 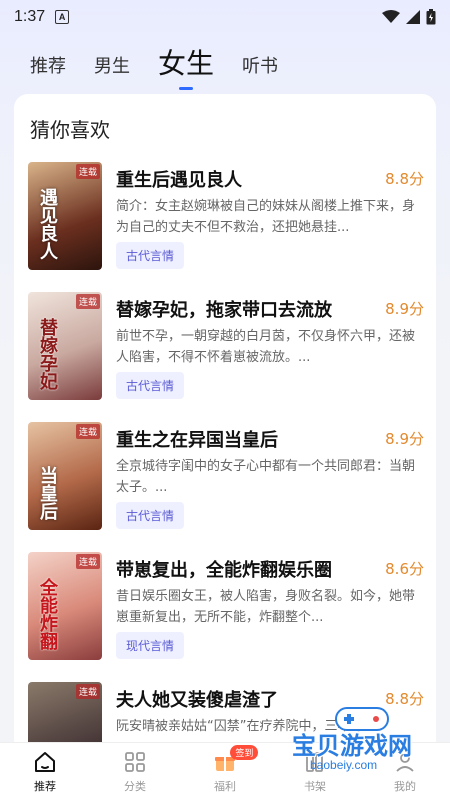 What do you see at coordinates (315, 762) in the screenshot?
I see `bookshelf-icon` at bounding box center [315, 762].